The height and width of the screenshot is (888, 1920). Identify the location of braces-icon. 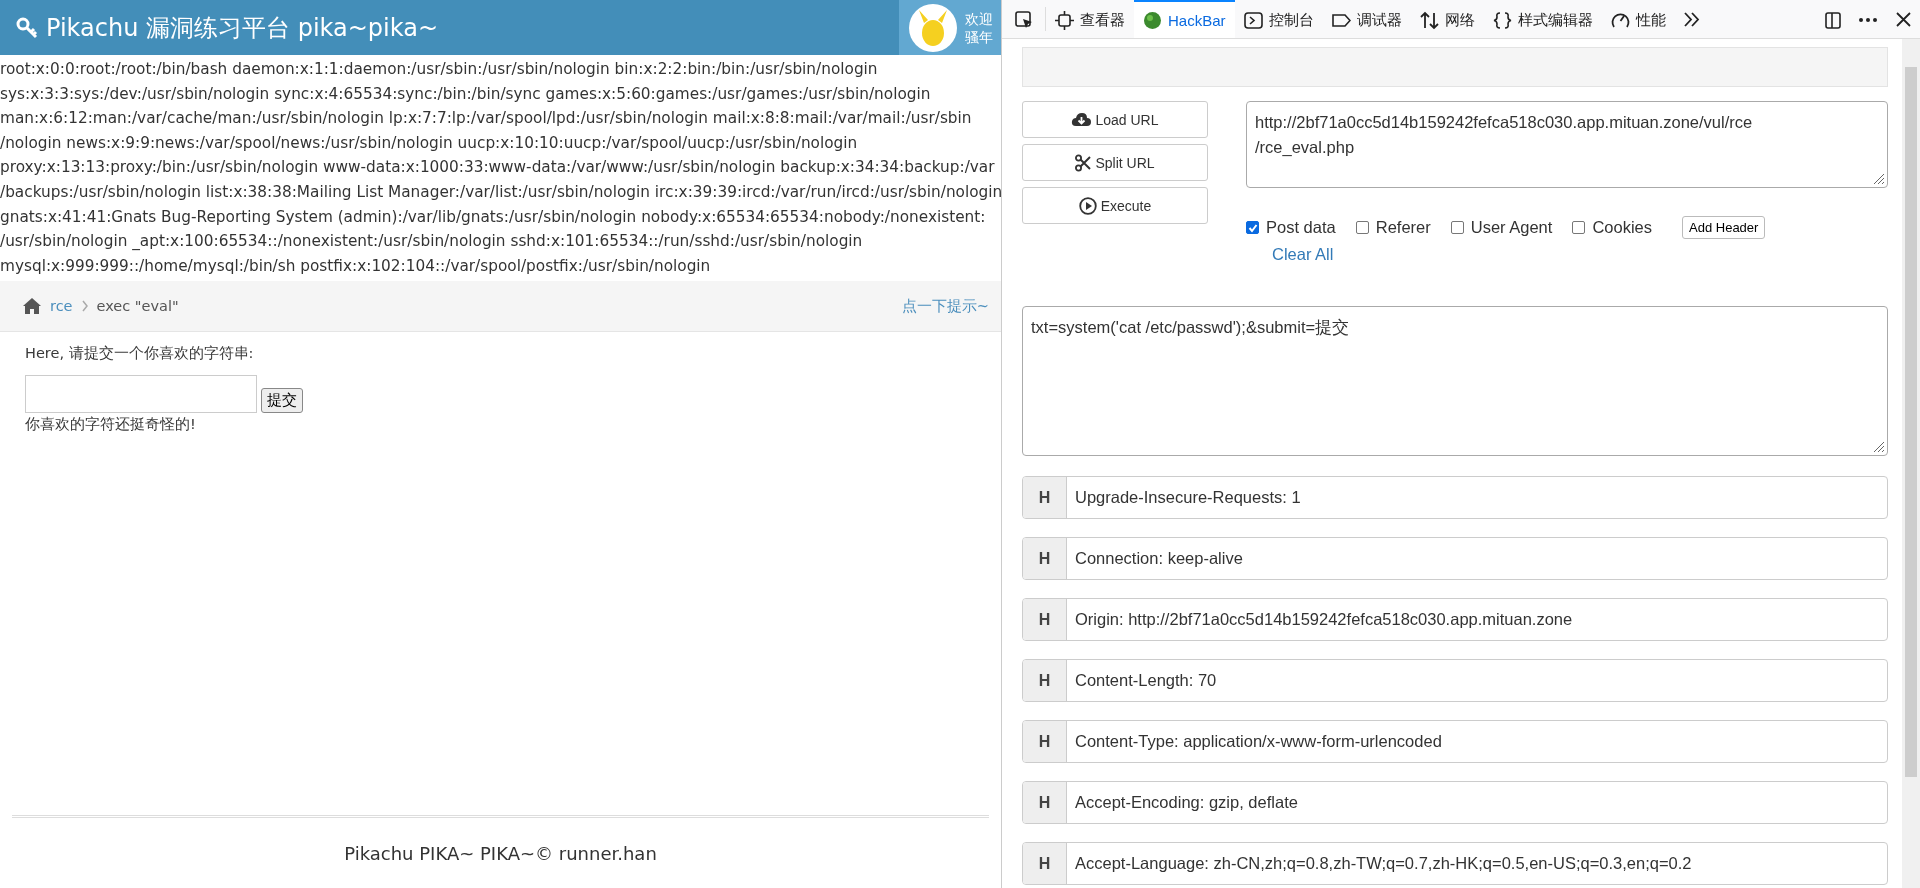
(1502, 20).